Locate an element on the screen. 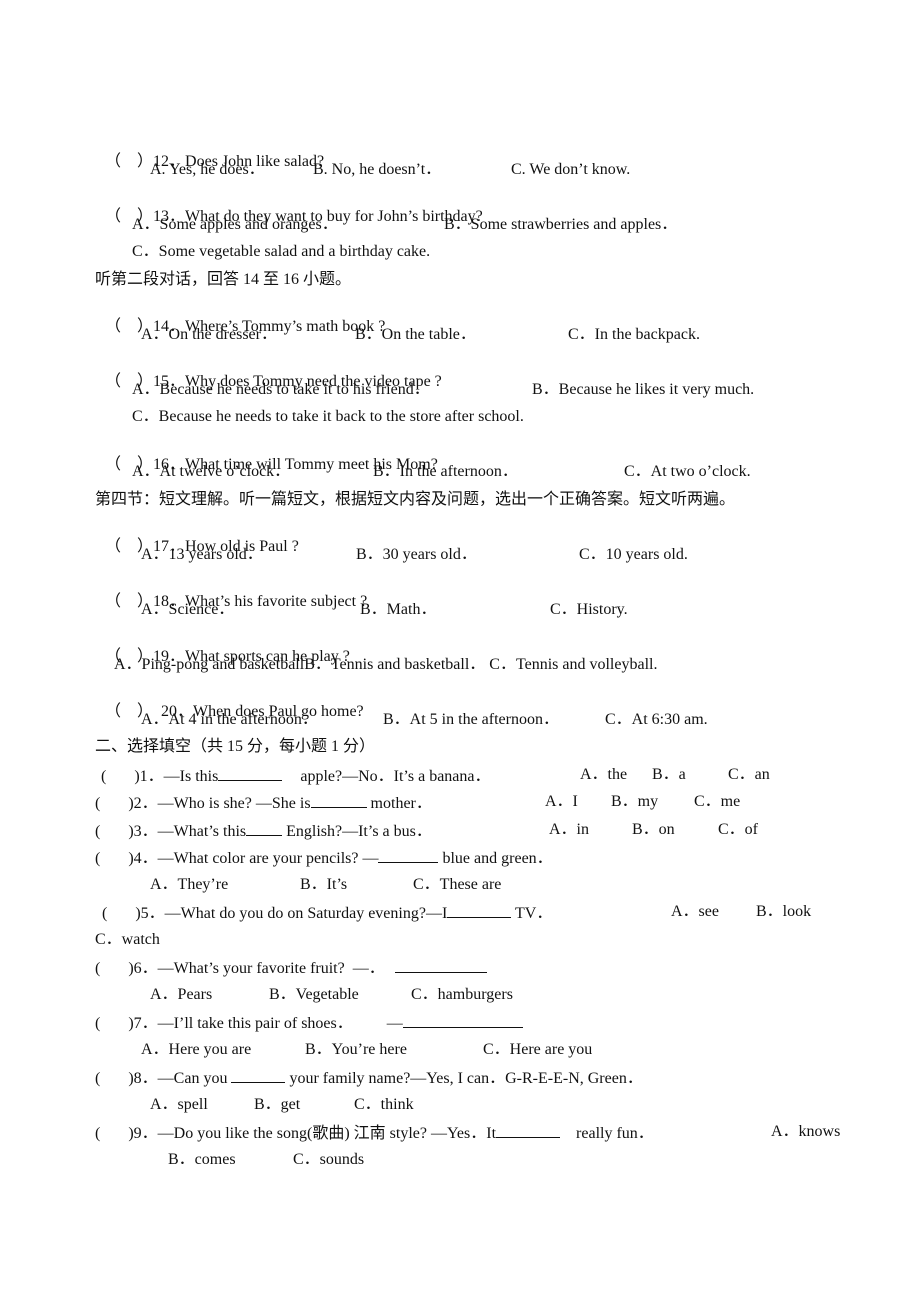 The height and width of the screenshot is (1300, 920). question-text: —What color are your pencils? — is located at coordinates (268, 858).